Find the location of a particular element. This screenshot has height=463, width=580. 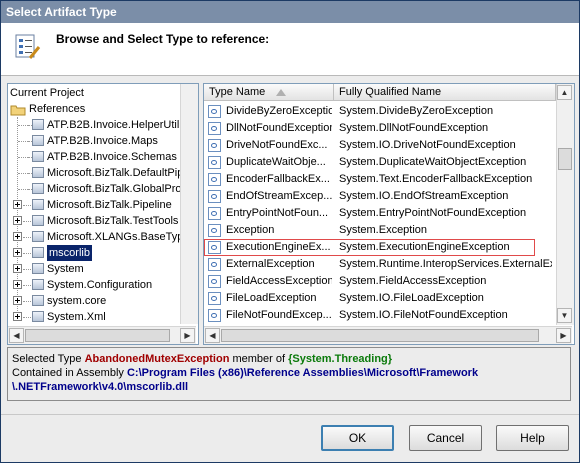

tree-item: System.Configuration is located at coordinates (93, 285).